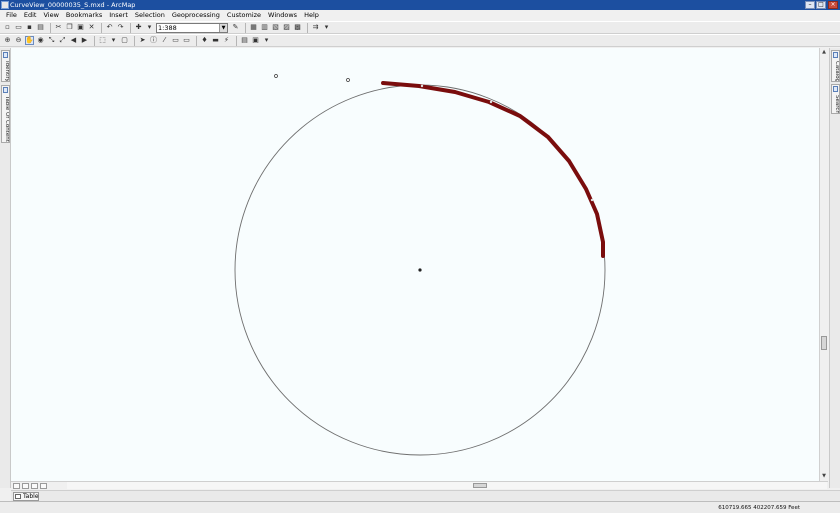 The width and height of the screenshot is (840, 513). What do you see at coordinates (264, 27) in the screenshot?
I see `catalog-window-icon: ▥` at bounding box center [264, 27].